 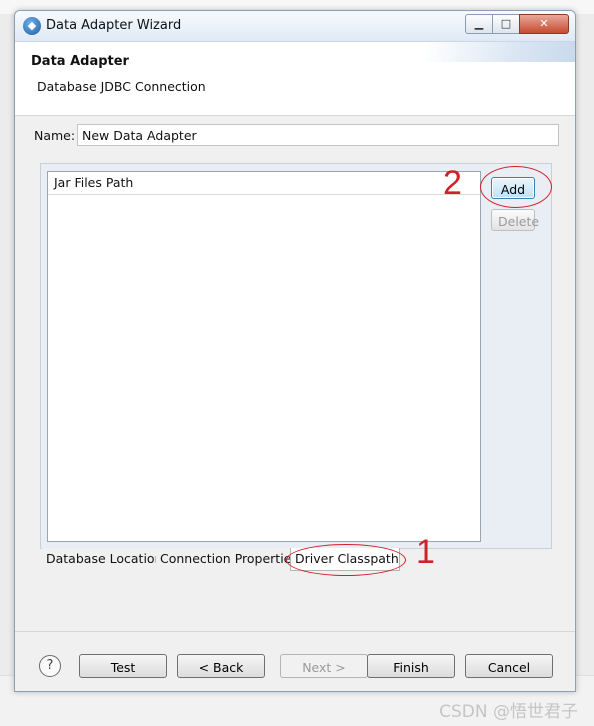 I want to click on tab-connection-properties: Connection Properties, so click(x=227, y=559).